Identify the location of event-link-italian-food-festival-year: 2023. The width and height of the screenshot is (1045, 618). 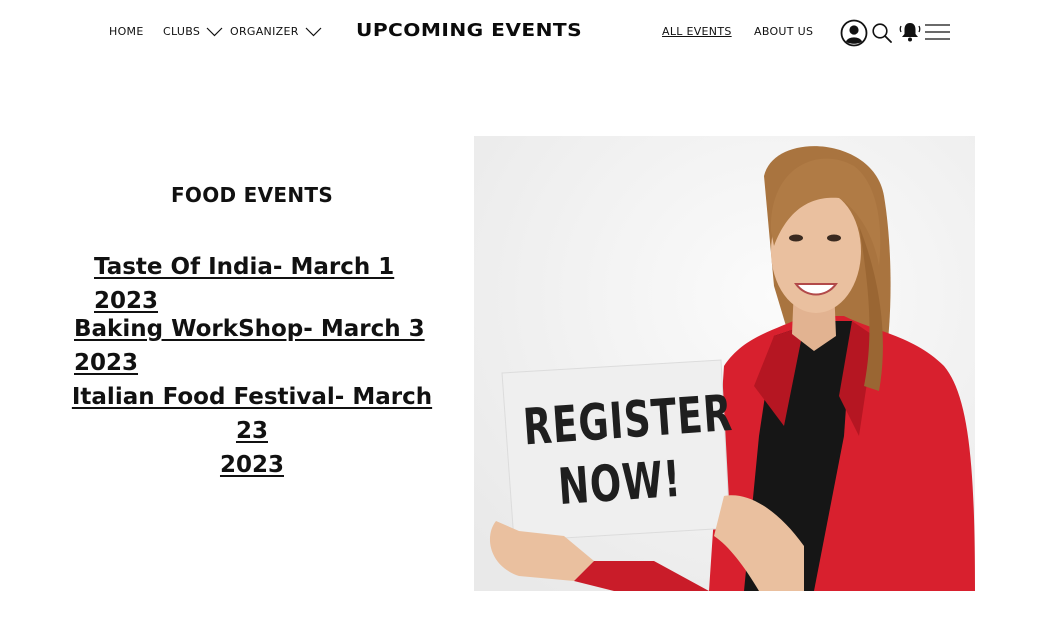
(252, 465).